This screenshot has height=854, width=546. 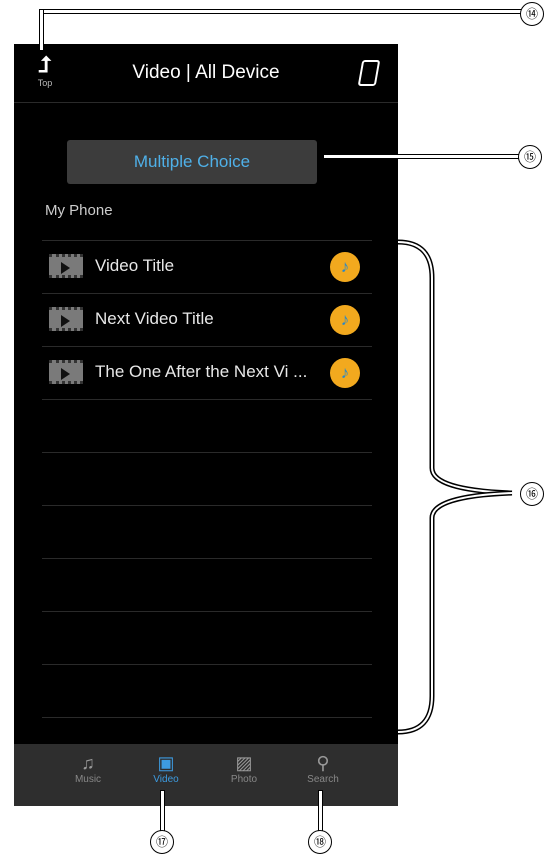 What do you see at coordinates (79, 210) in the screenshot?
I see `section-title: My Phone` at bounding box center [79, 210].